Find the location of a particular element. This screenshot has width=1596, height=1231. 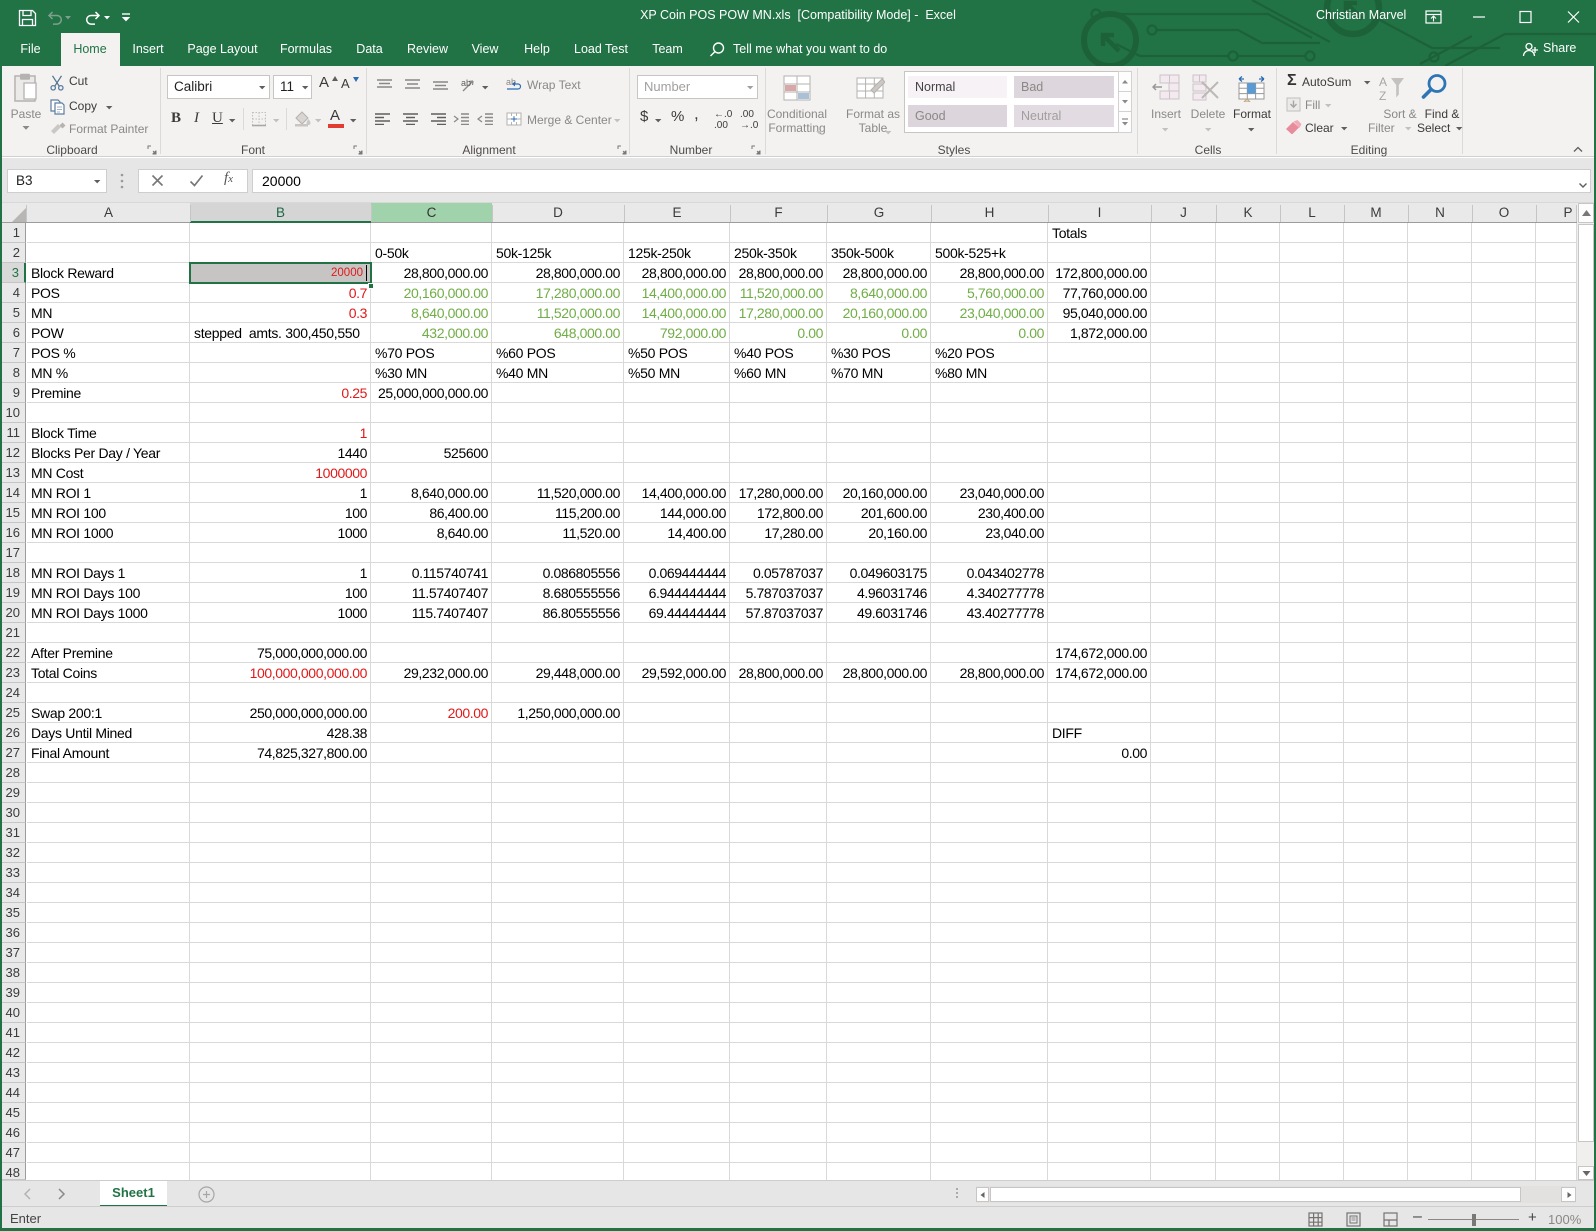

svg-text: A is located at coordinates (1383, 82).